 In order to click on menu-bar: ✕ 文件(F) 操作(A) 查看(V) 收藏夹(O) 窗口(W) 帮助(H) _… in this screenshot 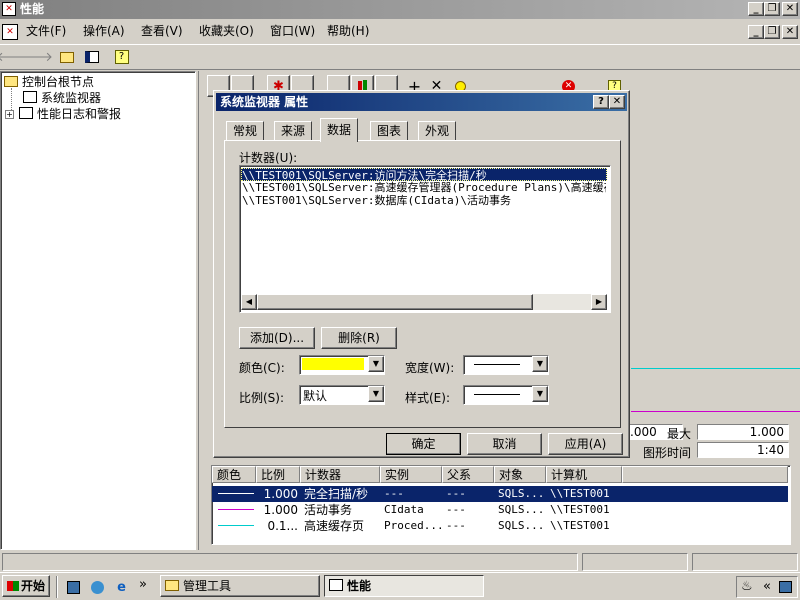, I will do `click(400, 32)`.